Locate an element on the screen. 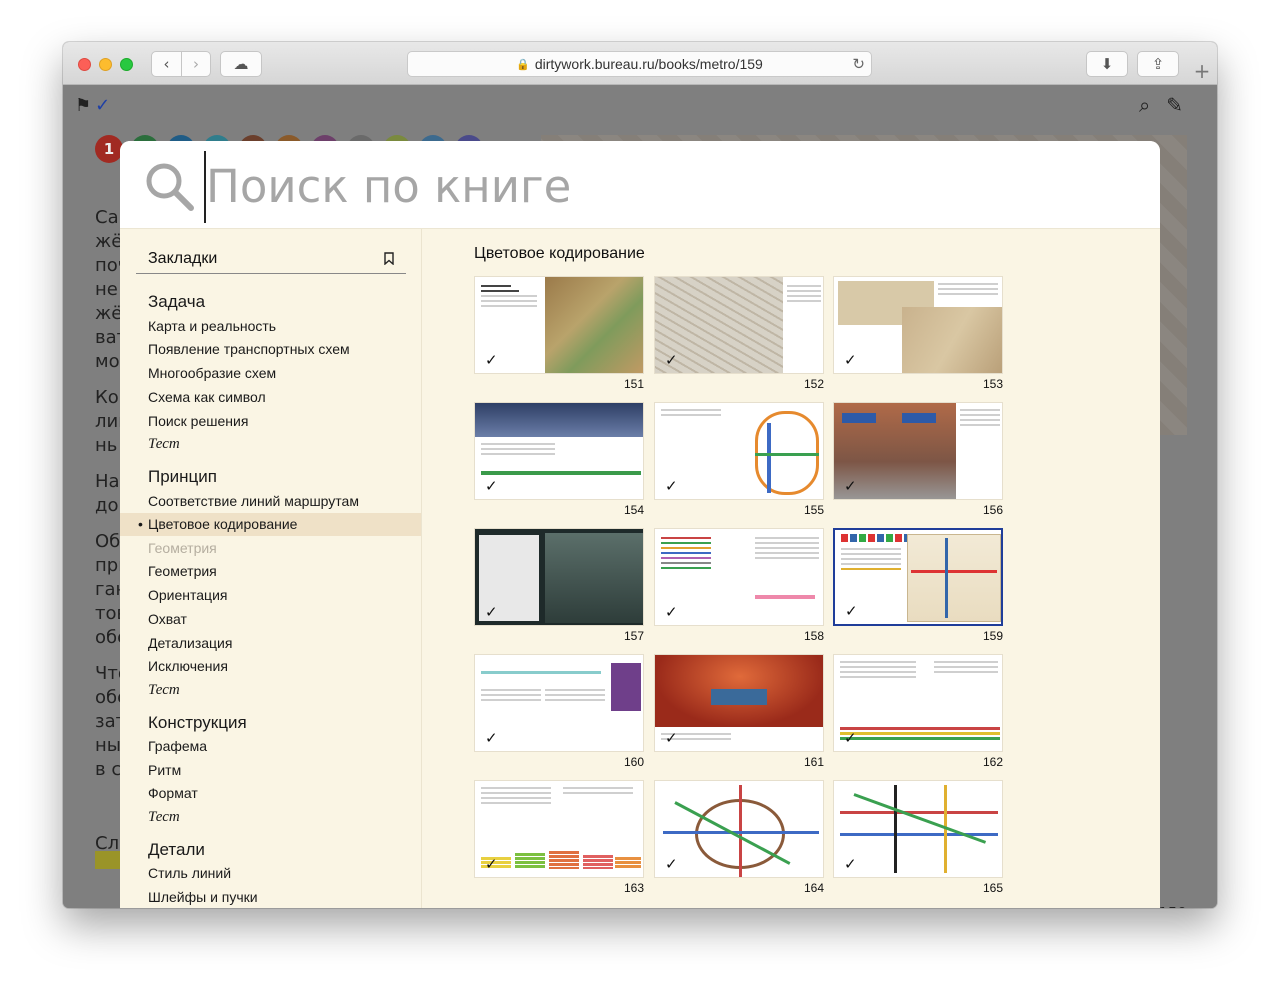  close-window-button is located at coordinates (84, 64).